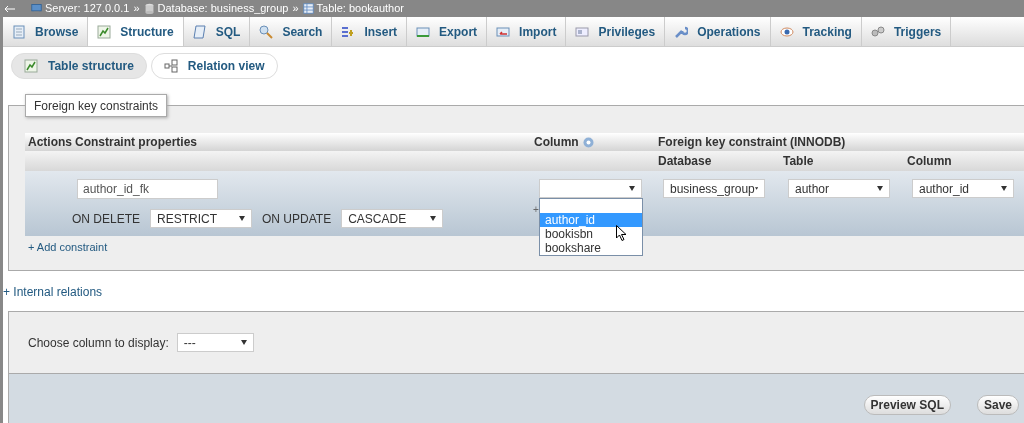 This screenshot has height=423, width=1024. What do you see at coordinates (147, 189) in the screenshot?
I see `constraint-name-field: author_id_fk` at bounding box center [147, 189].